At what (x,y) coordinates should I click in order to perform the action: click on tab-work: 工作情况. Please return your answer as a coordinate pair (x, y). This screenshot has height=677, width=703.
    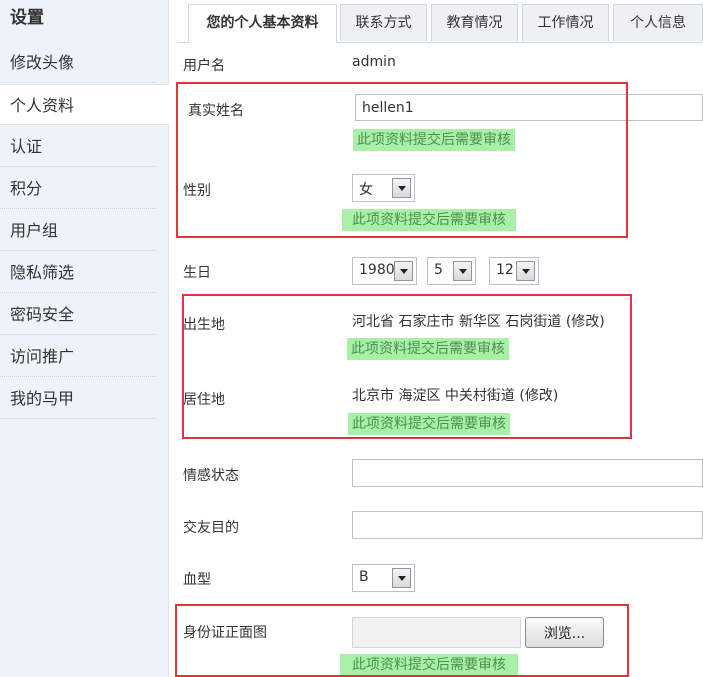
    Looking at the image, I should click on (565, 22).